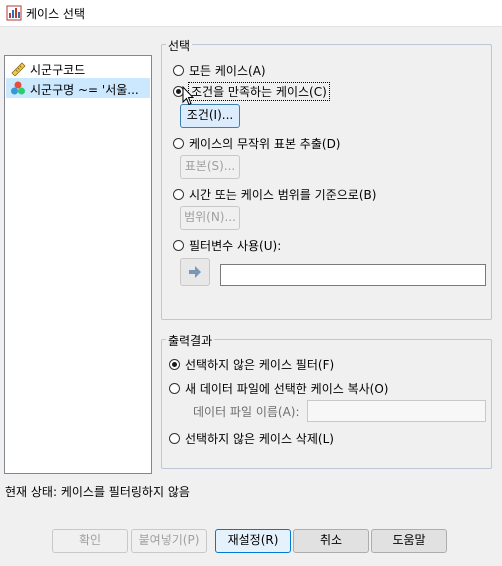  What do you see at coordinates (251, 91) in the screenshot?
I see `radio-condition: 조건을 만족하는 케이스(C)` at bounding box center [251, 91].